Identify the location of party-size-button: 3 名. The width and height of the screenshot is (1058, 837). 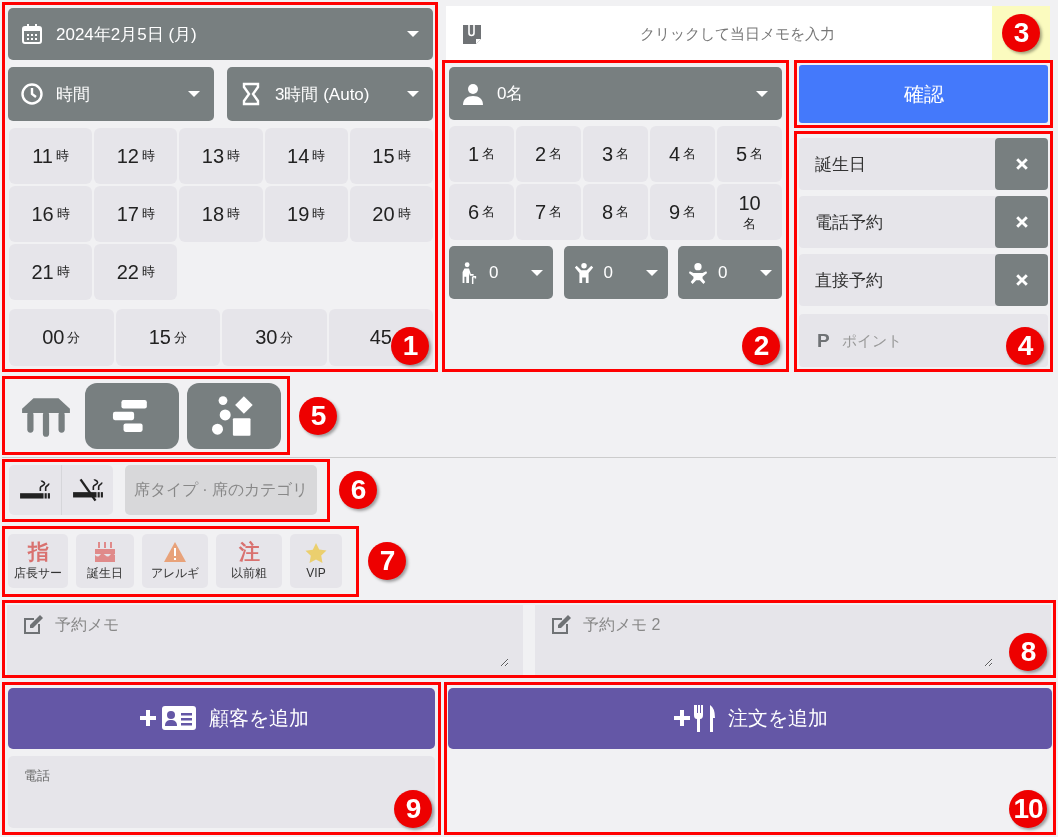
(615, 154).